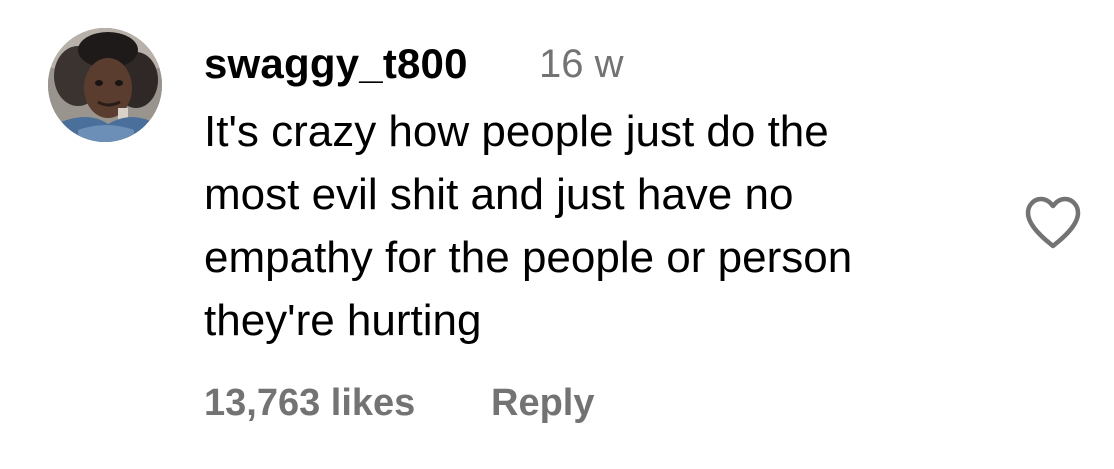 This screenshot has height=469, width=1114. Describe the element at coordinates (581, 64) in the screenshot. I see `timestamp: 16 w` at that location.